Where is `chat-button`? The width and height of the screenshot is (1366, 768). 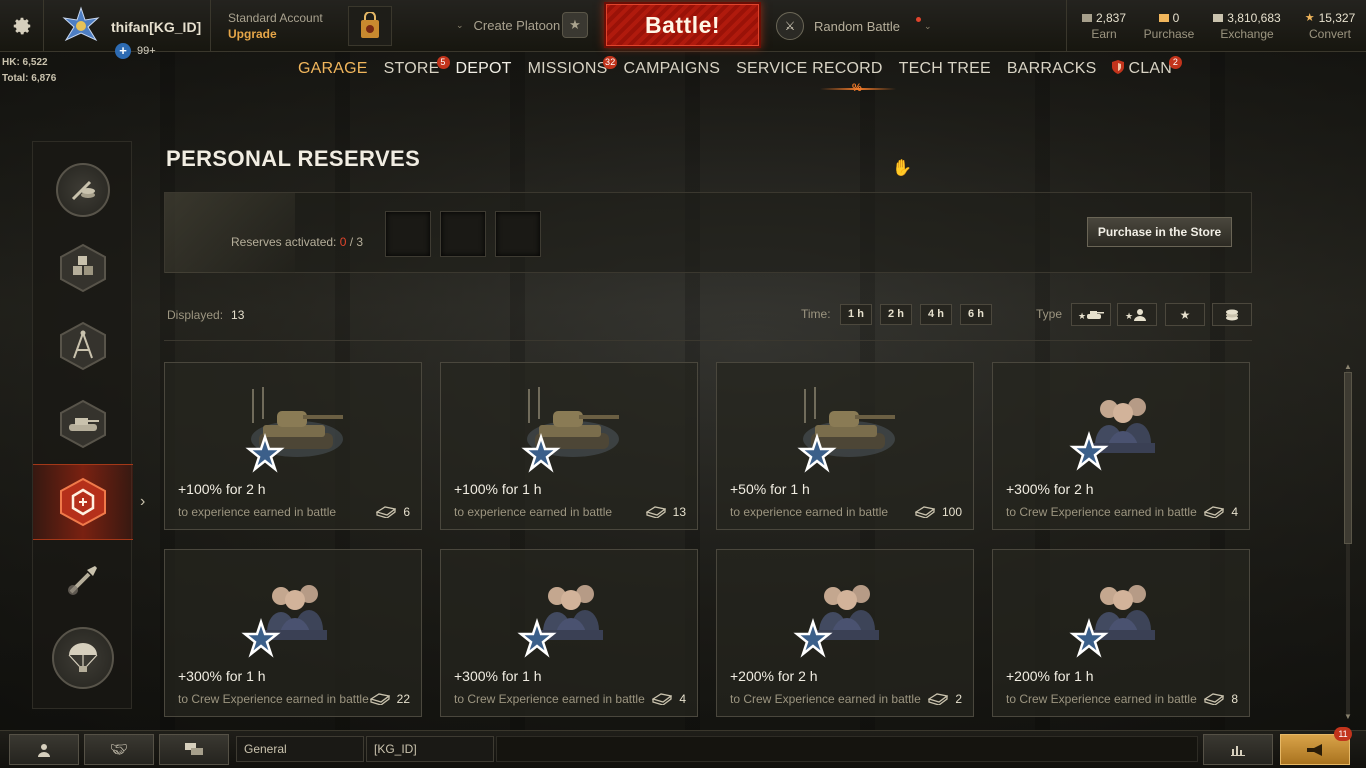 chat-button is located at coordinates (194, 749).